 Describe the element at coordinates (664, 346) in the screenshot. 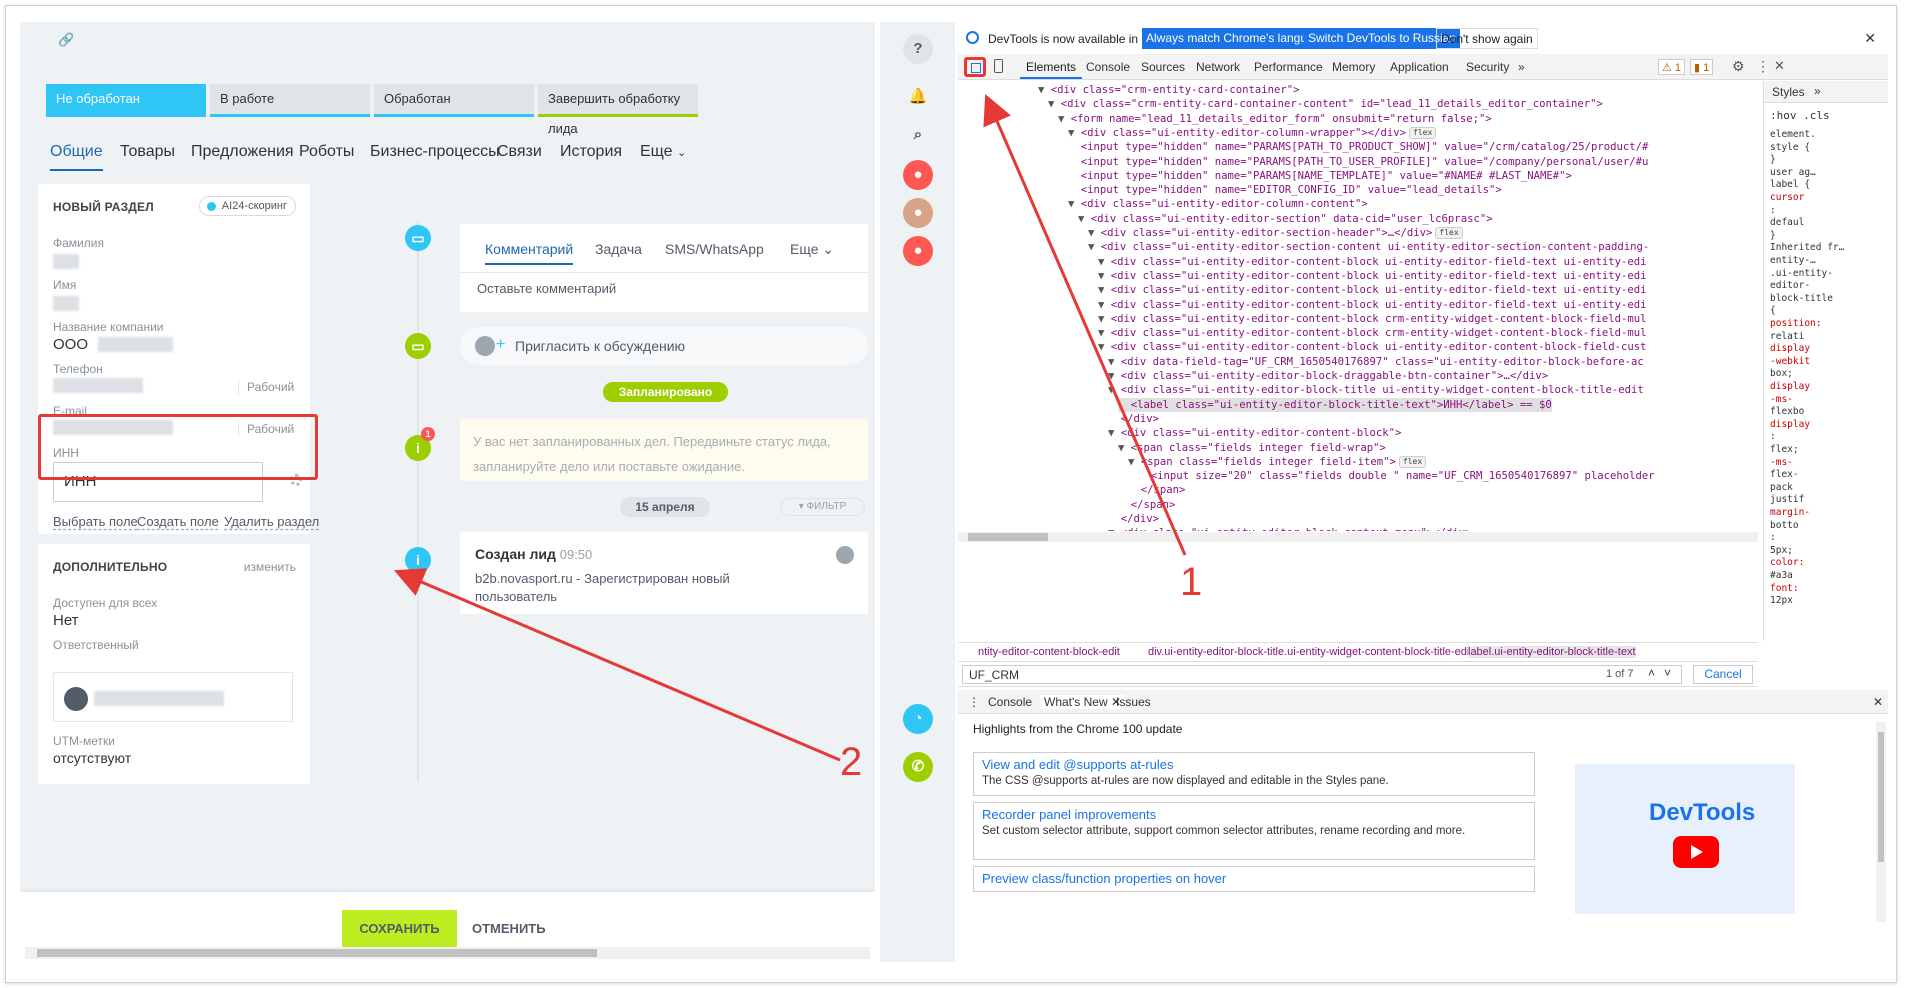

I see `invite-to-discussion: + Пригласить к обсуждению` at that location.